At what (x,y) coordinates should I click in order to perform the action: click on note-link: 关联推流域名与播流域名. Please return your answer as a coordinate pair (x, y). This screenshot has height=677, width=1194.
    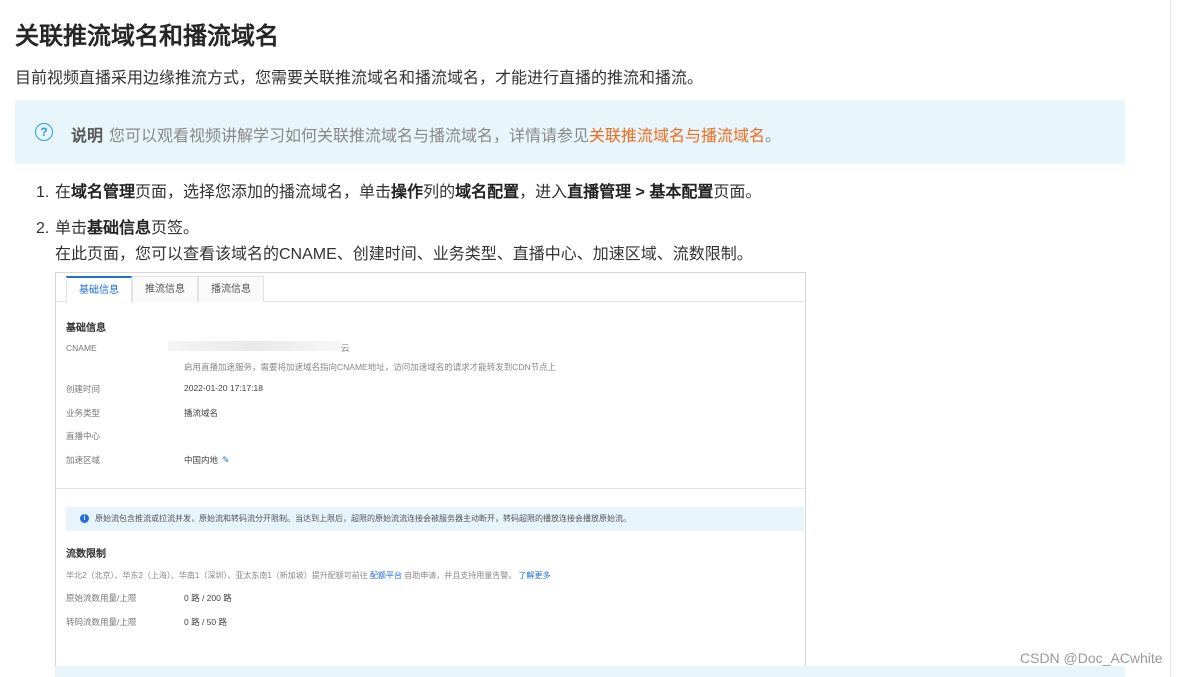
    Looking at the image, I should click on (677, 136).